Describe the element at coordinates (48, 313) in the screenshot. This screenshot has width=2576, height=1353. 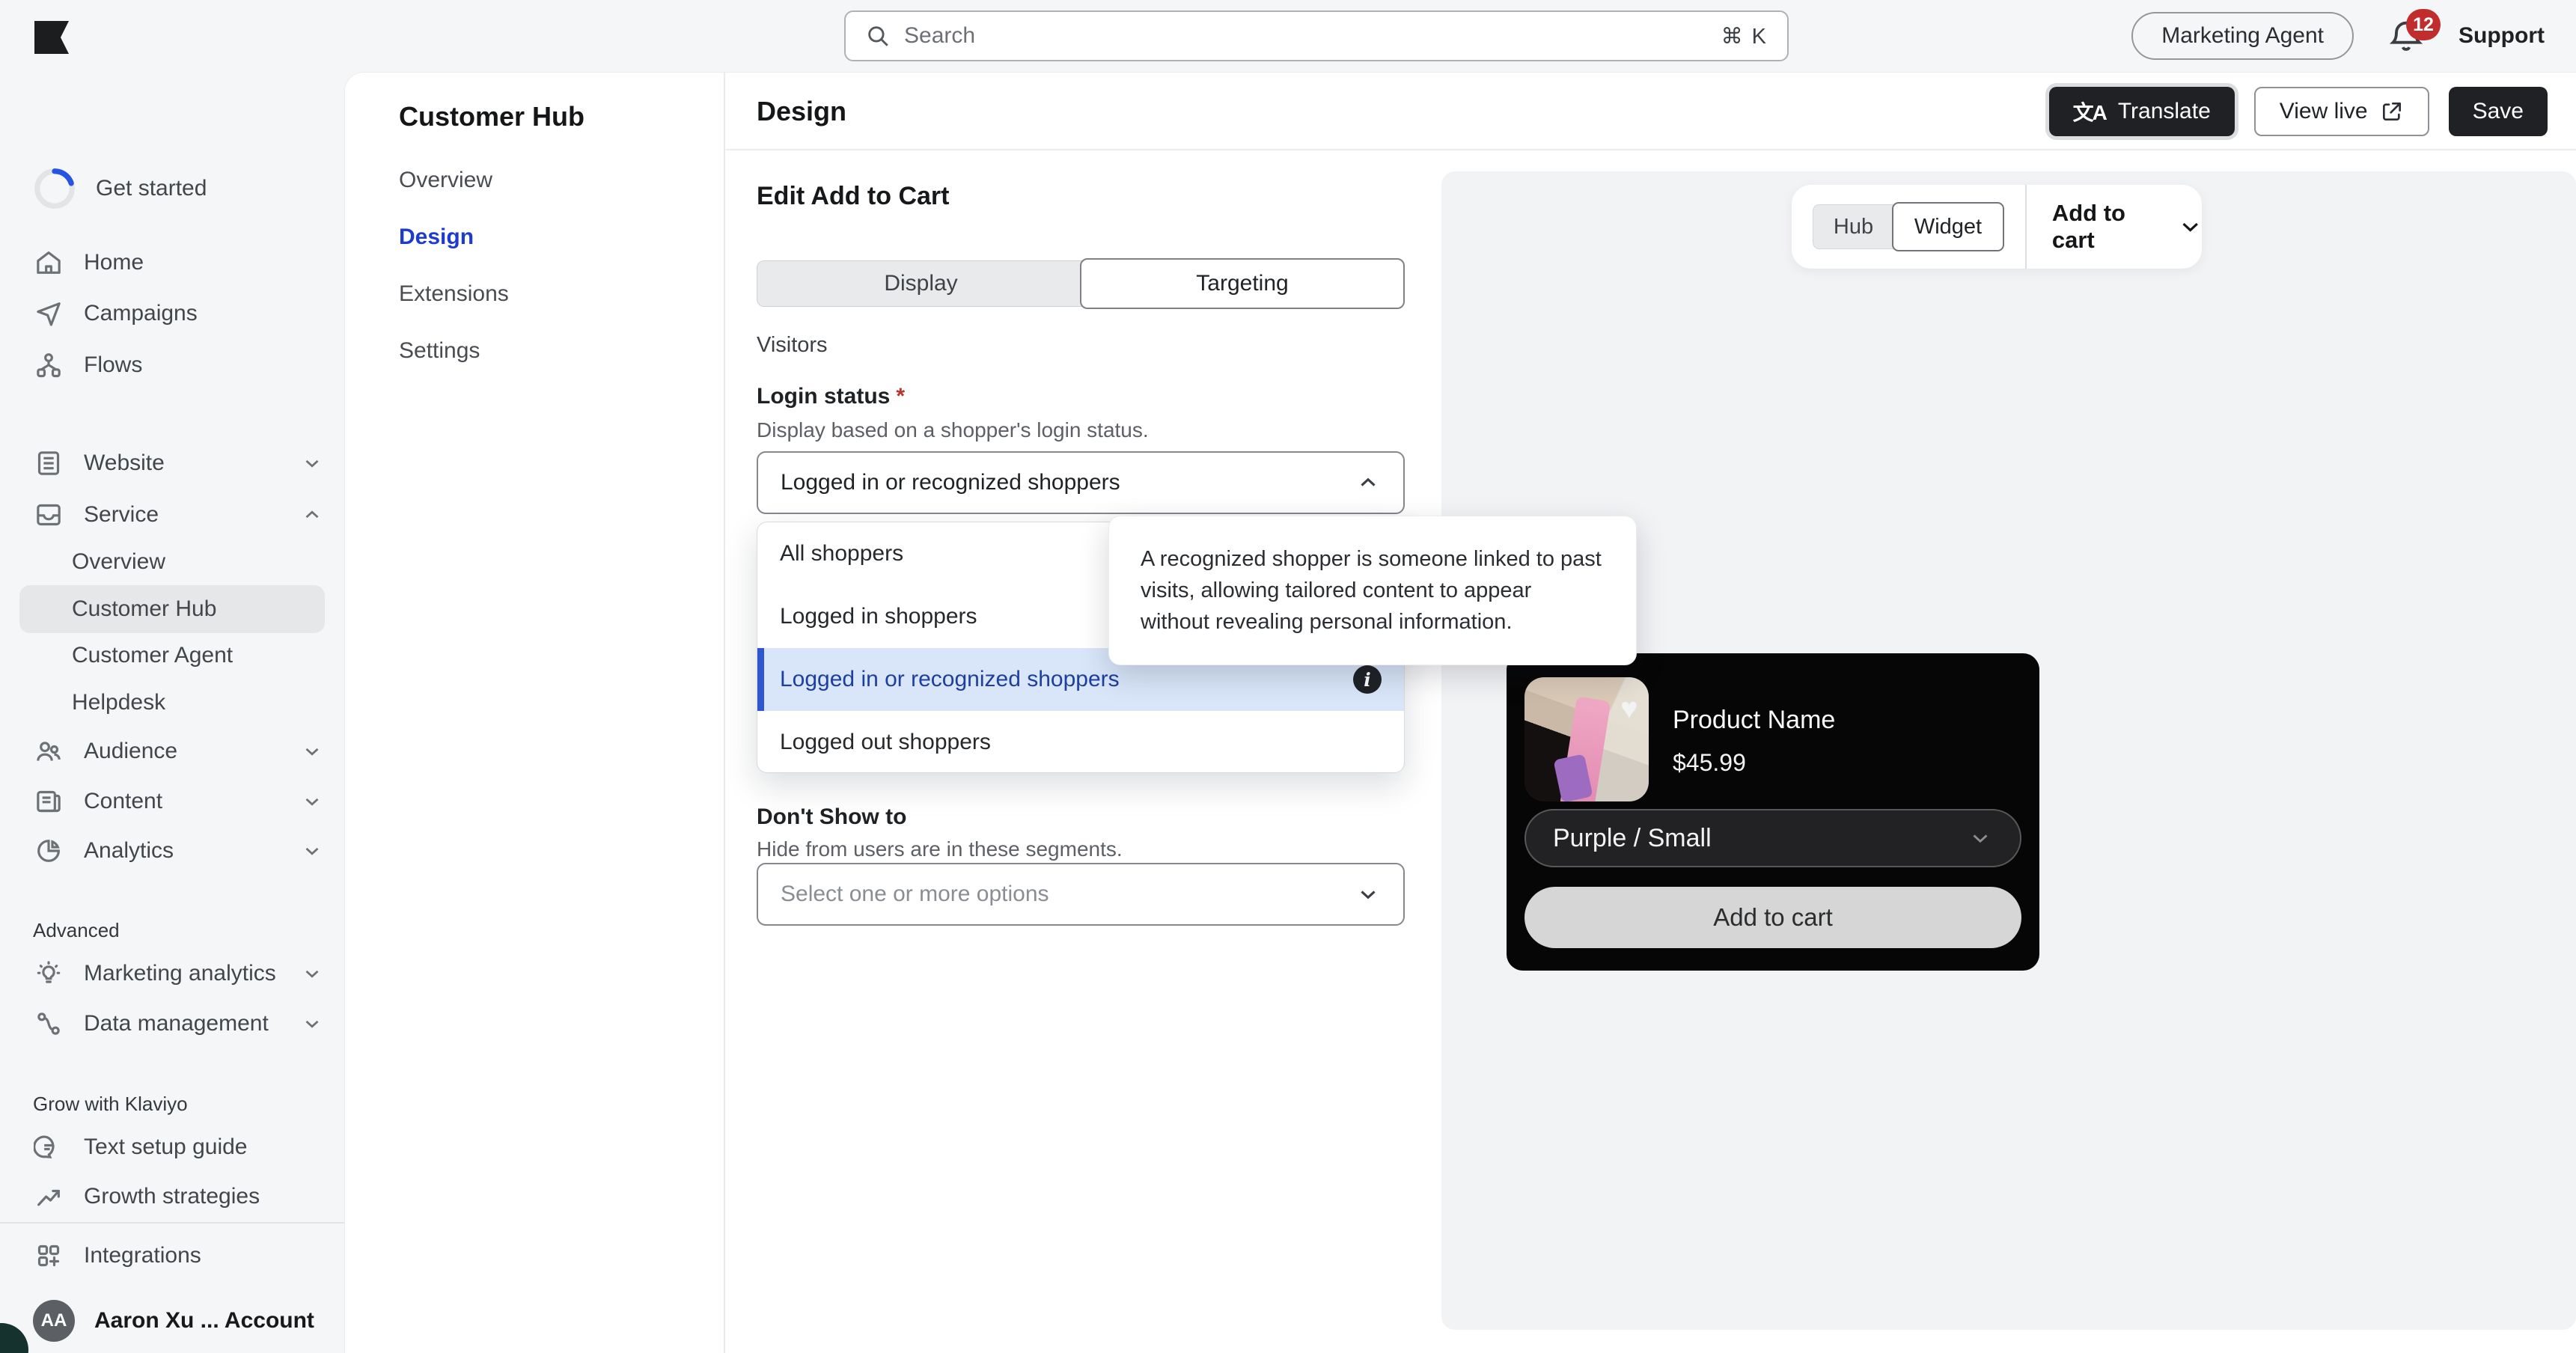
I see `send-icon` at that location.